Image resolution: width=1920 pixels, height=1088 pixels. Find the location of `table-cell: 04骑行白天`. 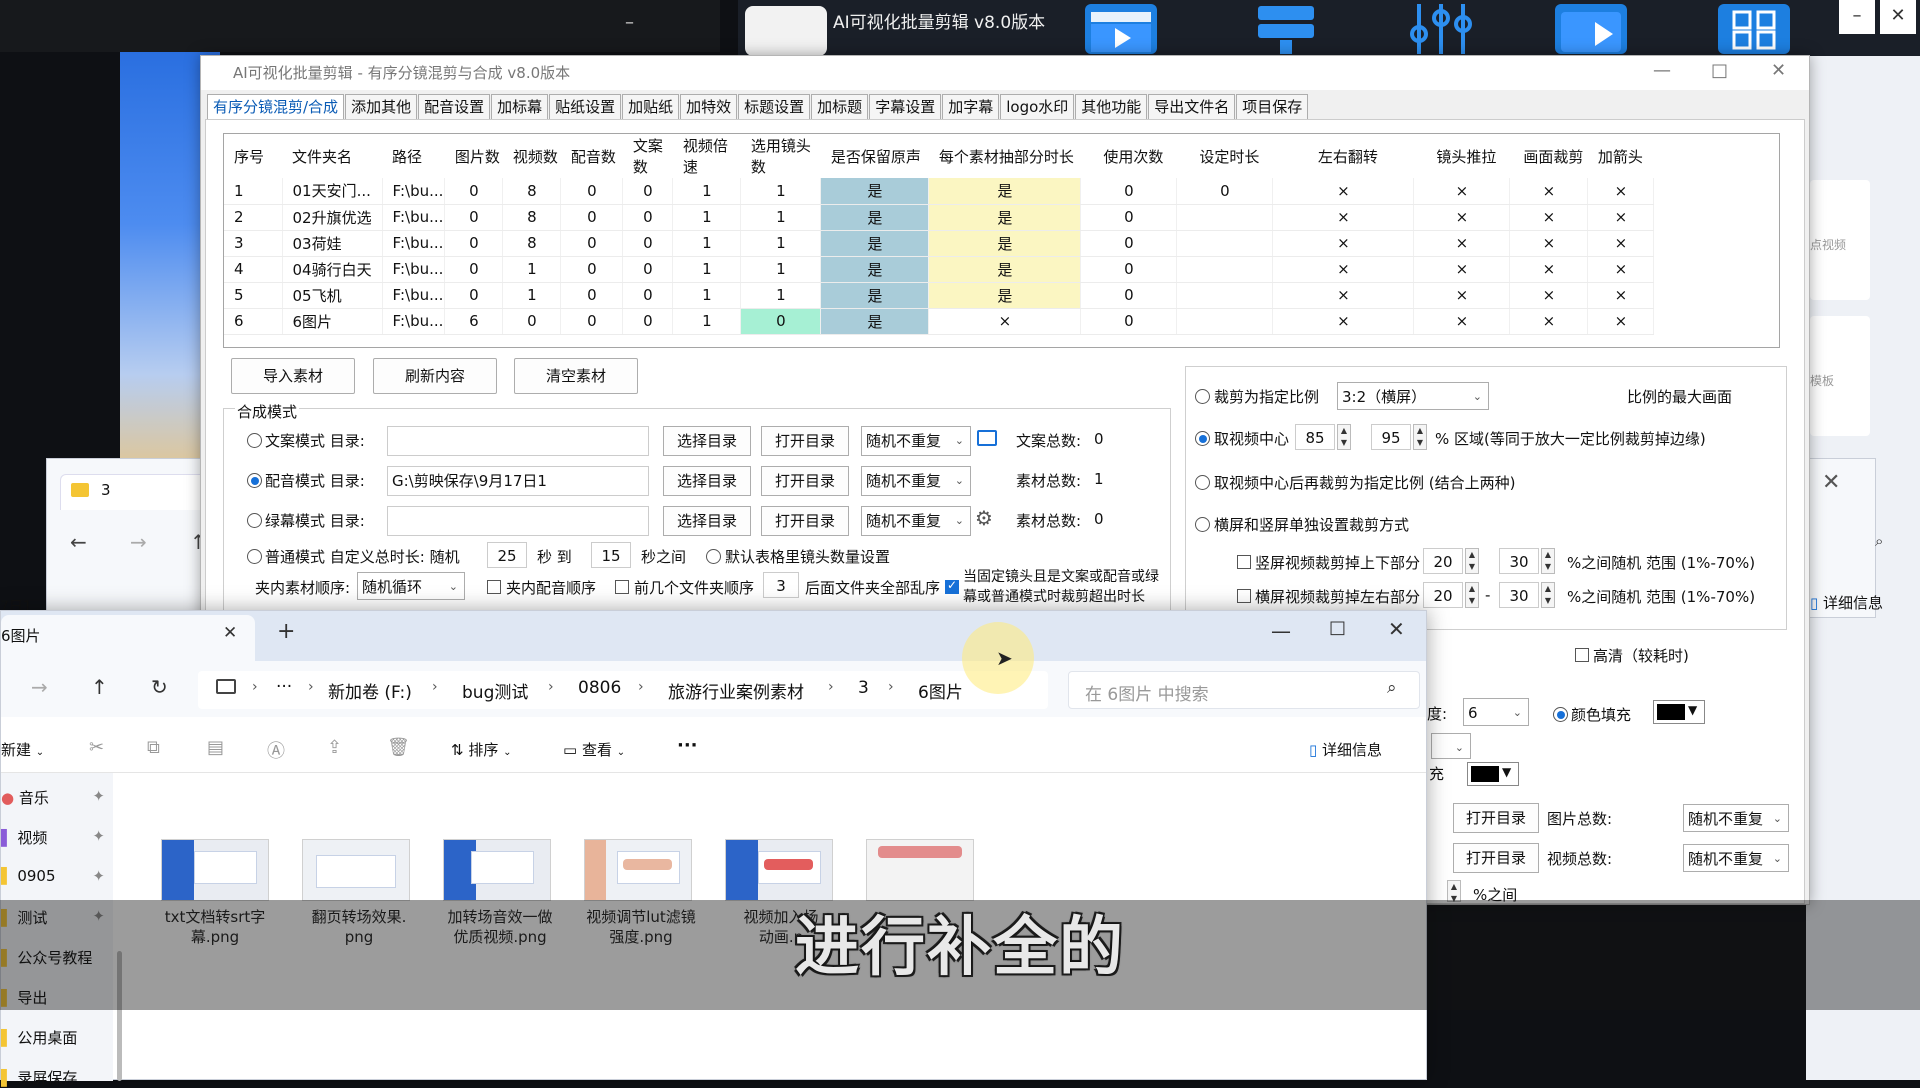

table-cell: 04骑行白天 is located at coordinates (332, 269).